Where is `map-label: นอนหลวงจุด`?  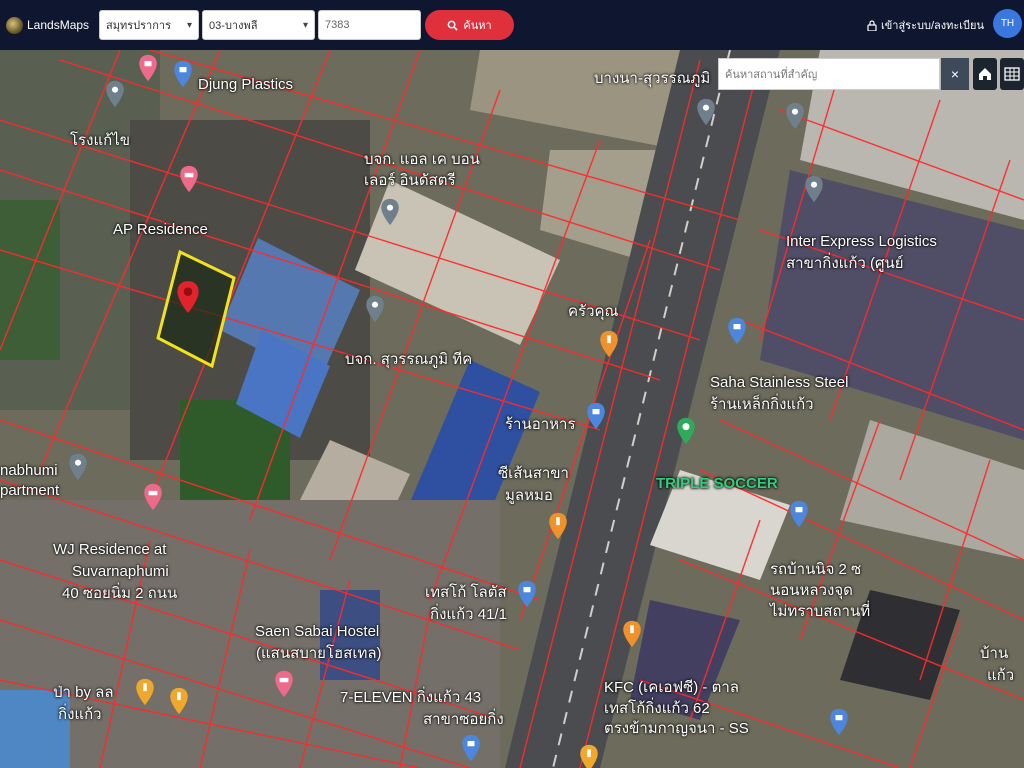
map-label: นอนหลวงจุด is located at coordinates (811, 591).